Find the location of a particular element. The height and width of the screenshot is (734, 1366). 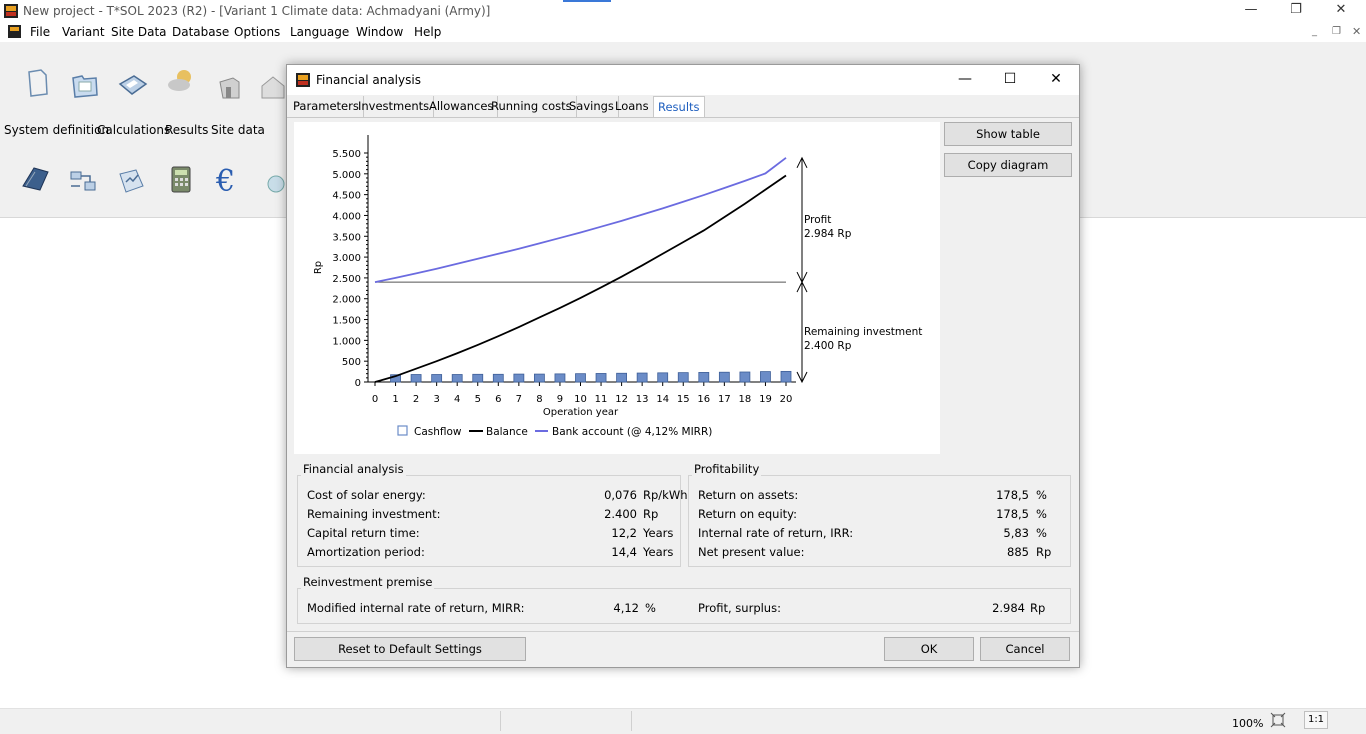

show-table-button: Show table is located at coordinates (1008, 134).